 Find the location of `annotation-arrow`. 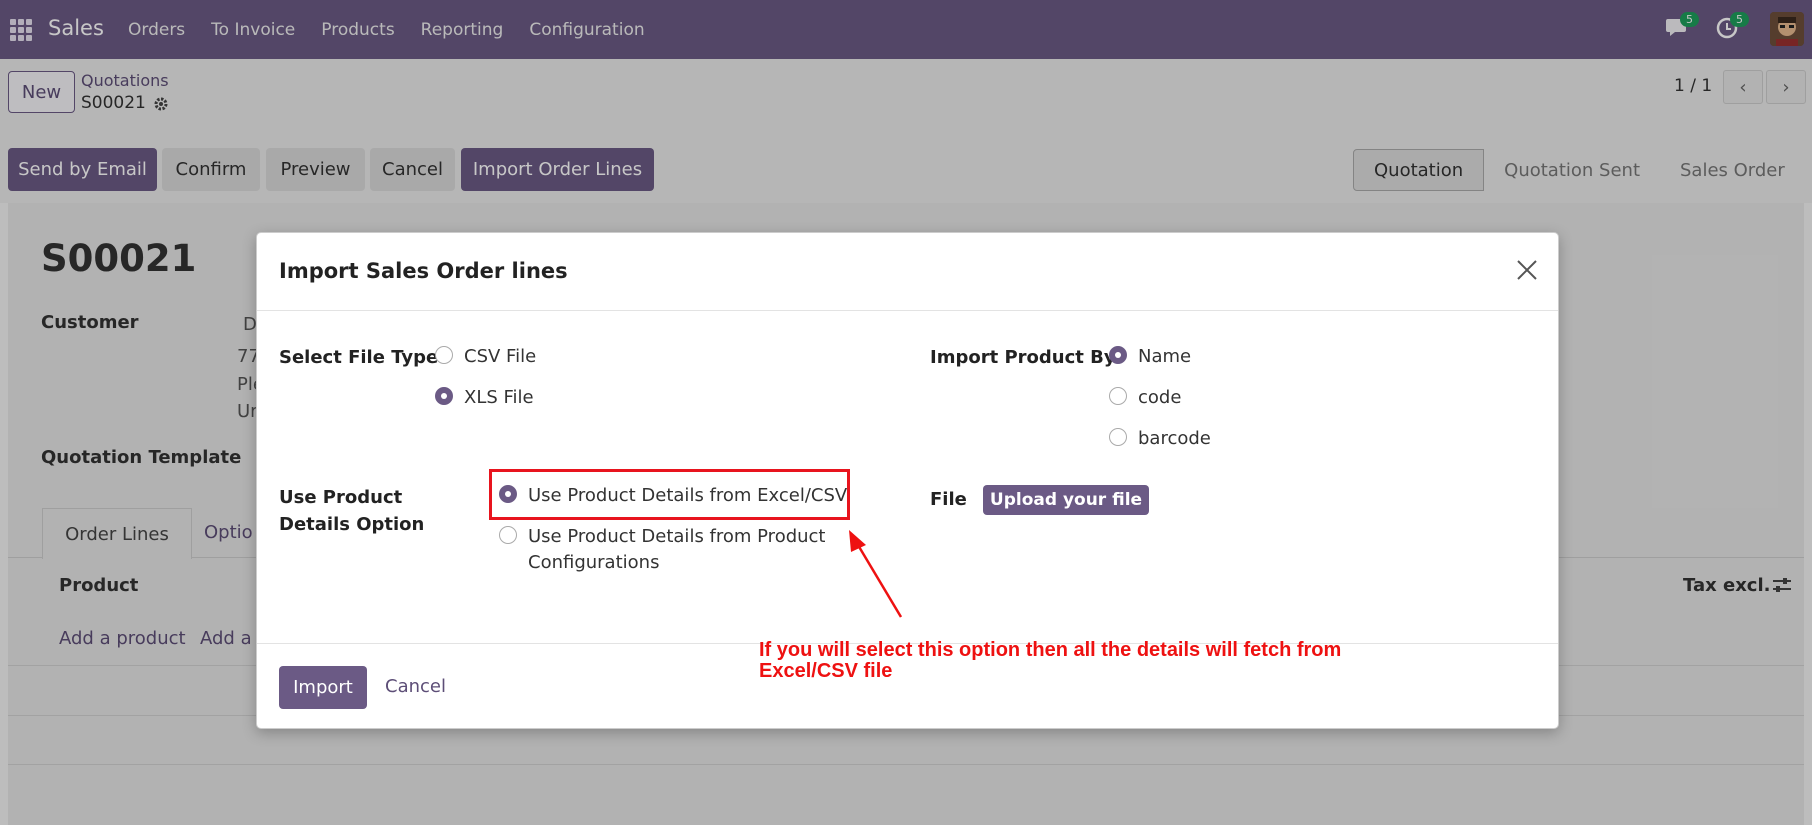

annotation-arrow is located at coordinates (876, 574).